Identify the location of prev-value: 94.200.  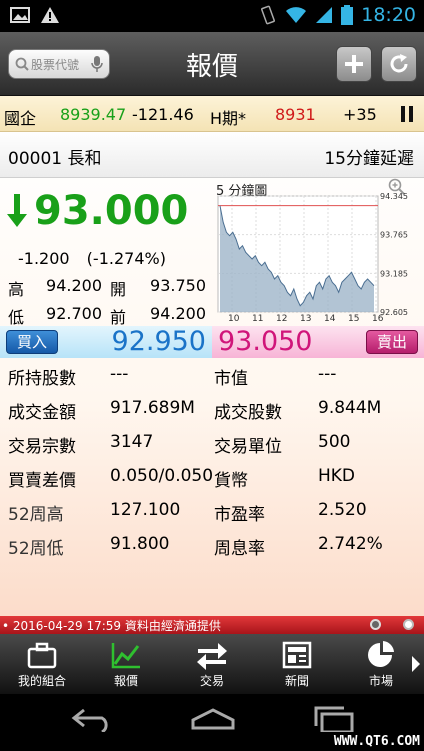
(178, 313).